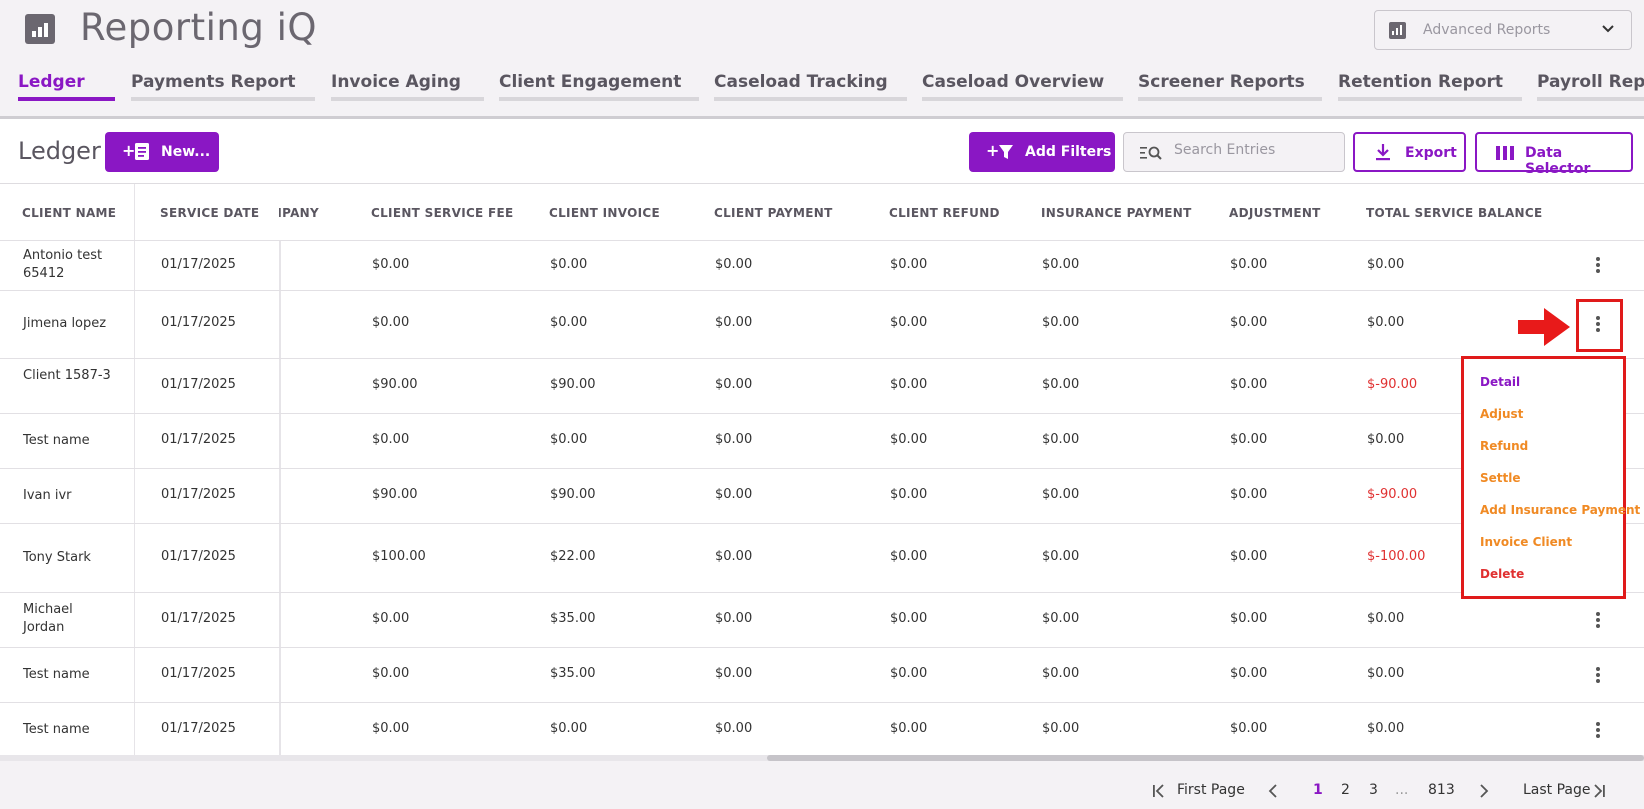  Describe the element at coordinates (209, 213) in the screenshot. I see `column-header-service-date: SERVICE DATE` at that location.